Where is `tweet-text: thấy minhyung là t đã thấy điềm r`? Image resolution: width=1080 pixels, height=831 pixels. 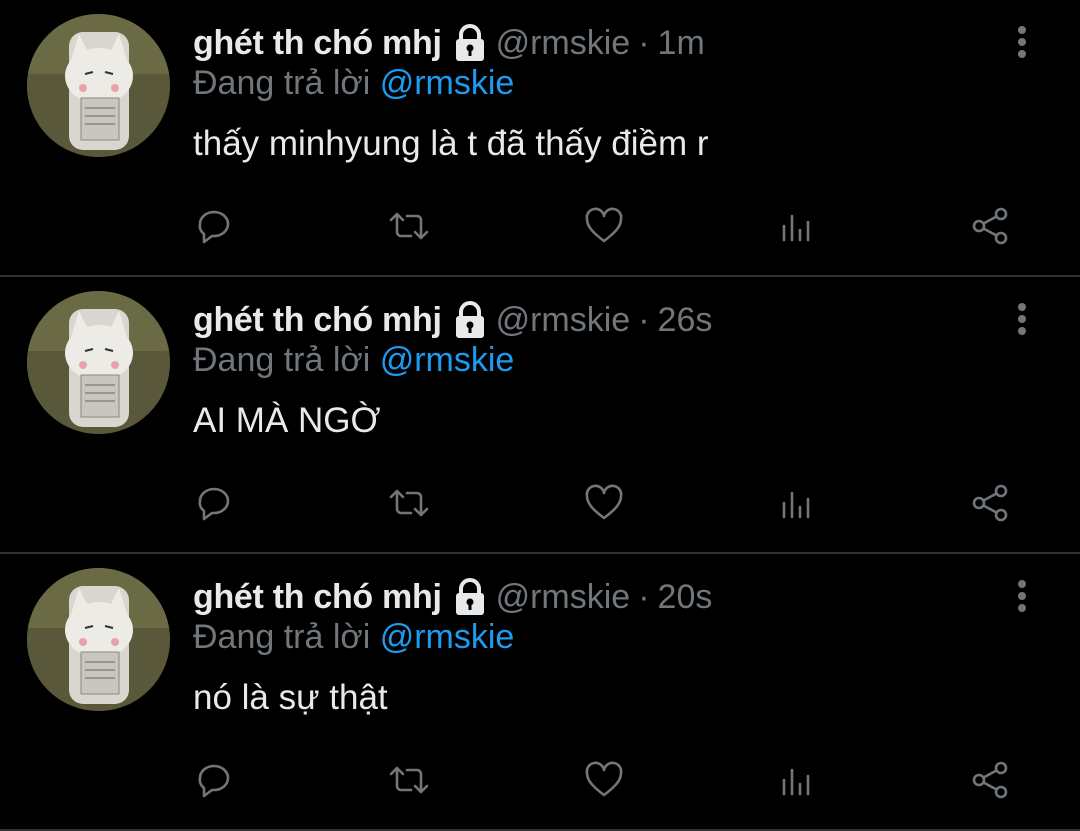 tweet-text: thấy minhyung là t đã thấy điềm r is located at coordinates (451, 143).